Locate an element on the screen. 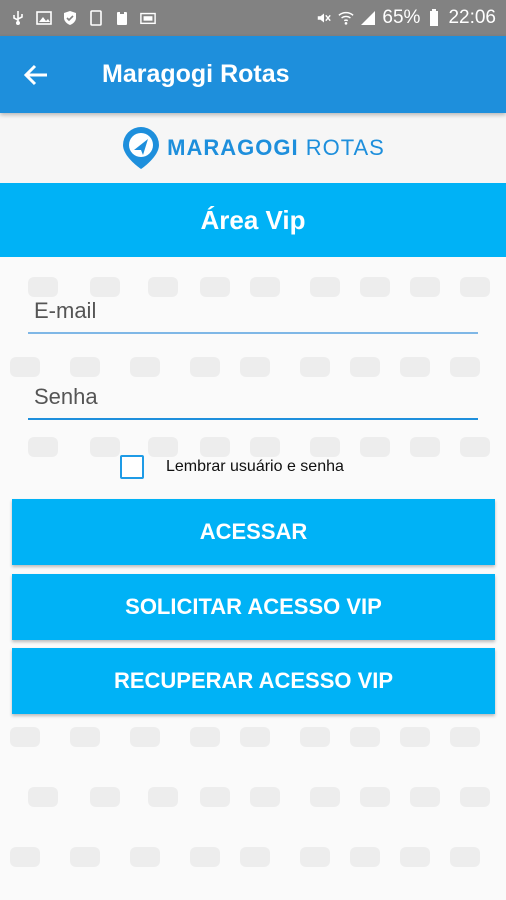 This screenshot has width=506, height=900. app-bar: Maragogi Rotas is located at coordinates (253, 74).